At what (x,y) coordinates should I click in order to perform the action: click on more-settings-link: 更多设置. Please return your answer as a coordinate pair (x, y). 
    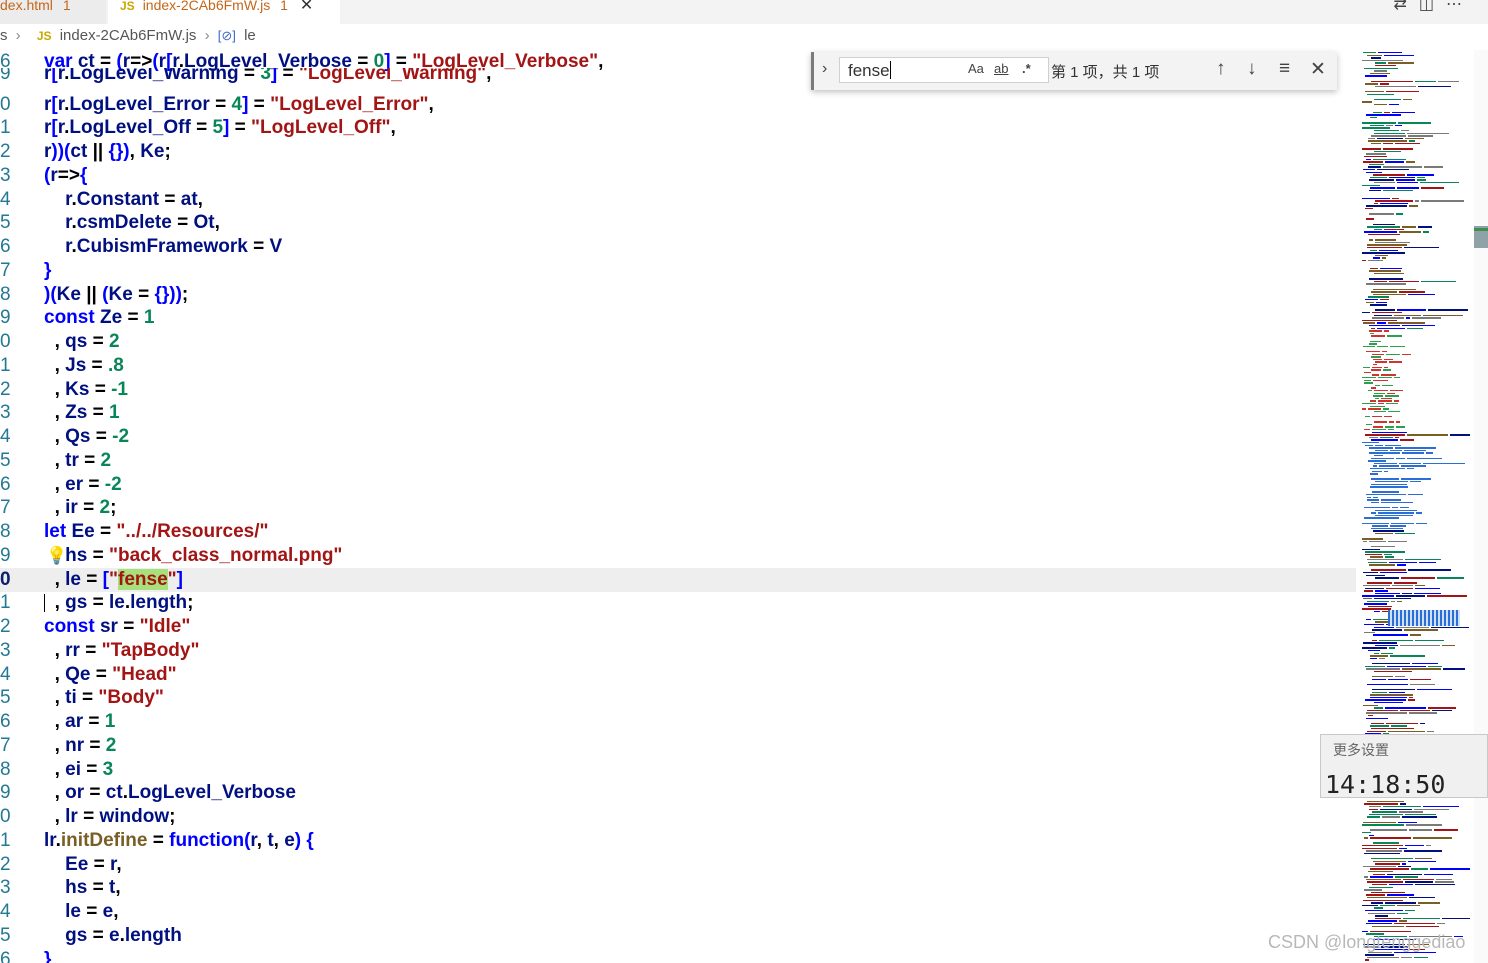
    Looking at the image, I should click on (1361, 750).